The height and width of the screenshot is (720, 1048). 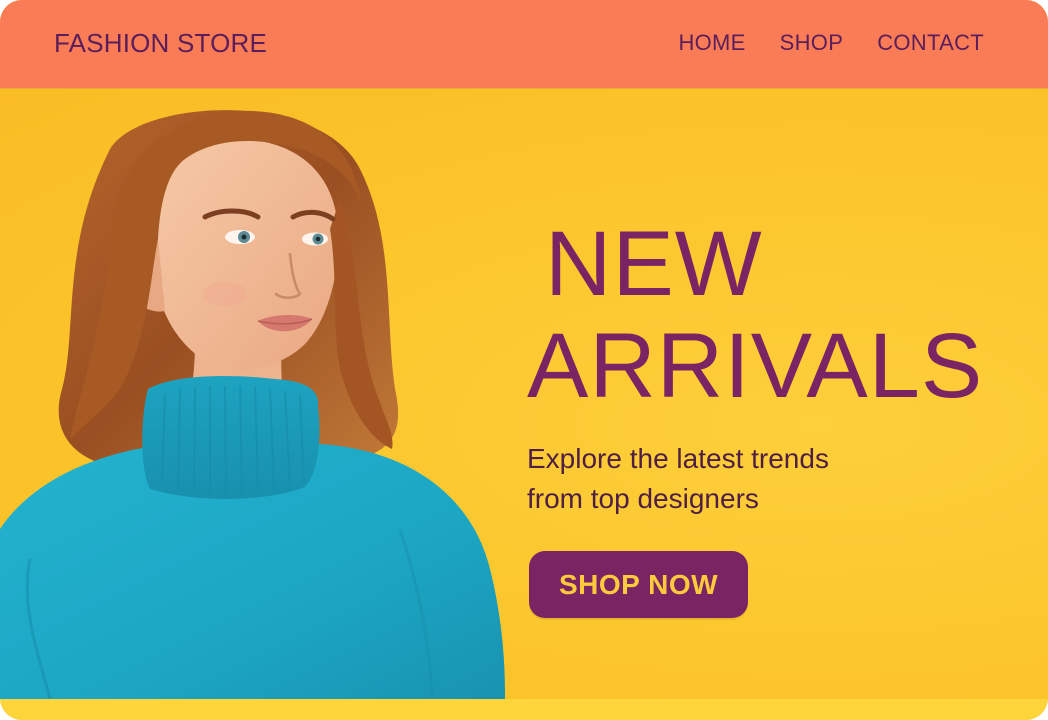 What do you see at coordinates (930, 43) in the screenshot?
I see `nav-contact-link: CONTACT` at bounding box center [930, 43].